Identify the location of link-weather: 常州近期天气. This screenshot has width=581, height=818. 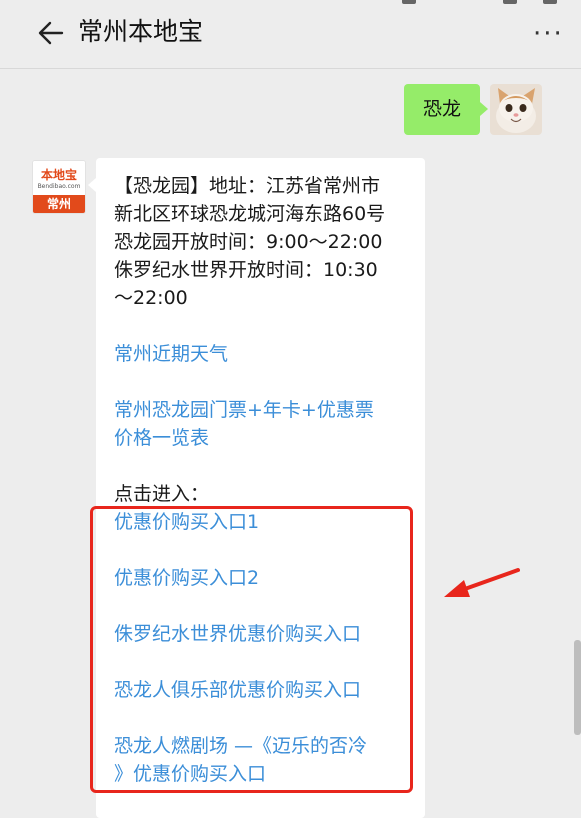
(264, 354).